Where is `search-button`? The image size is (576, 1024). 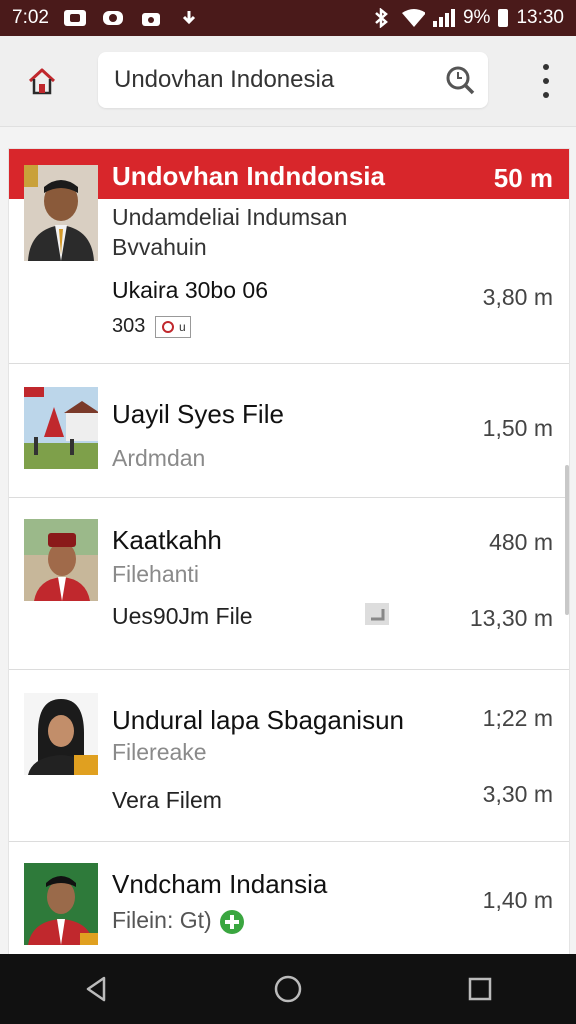
search-button is located at coordinates (460, 82).